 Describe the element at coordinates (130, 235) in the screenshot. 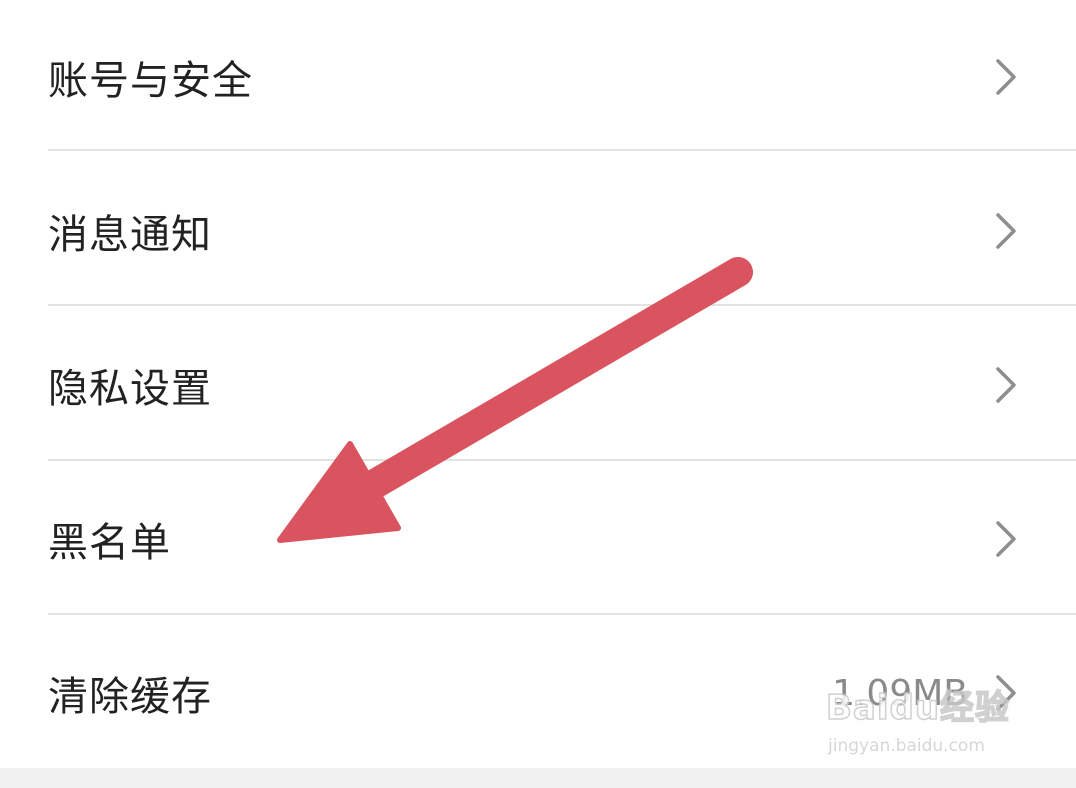

I see `settings-item-label: 消息通知` at that location.